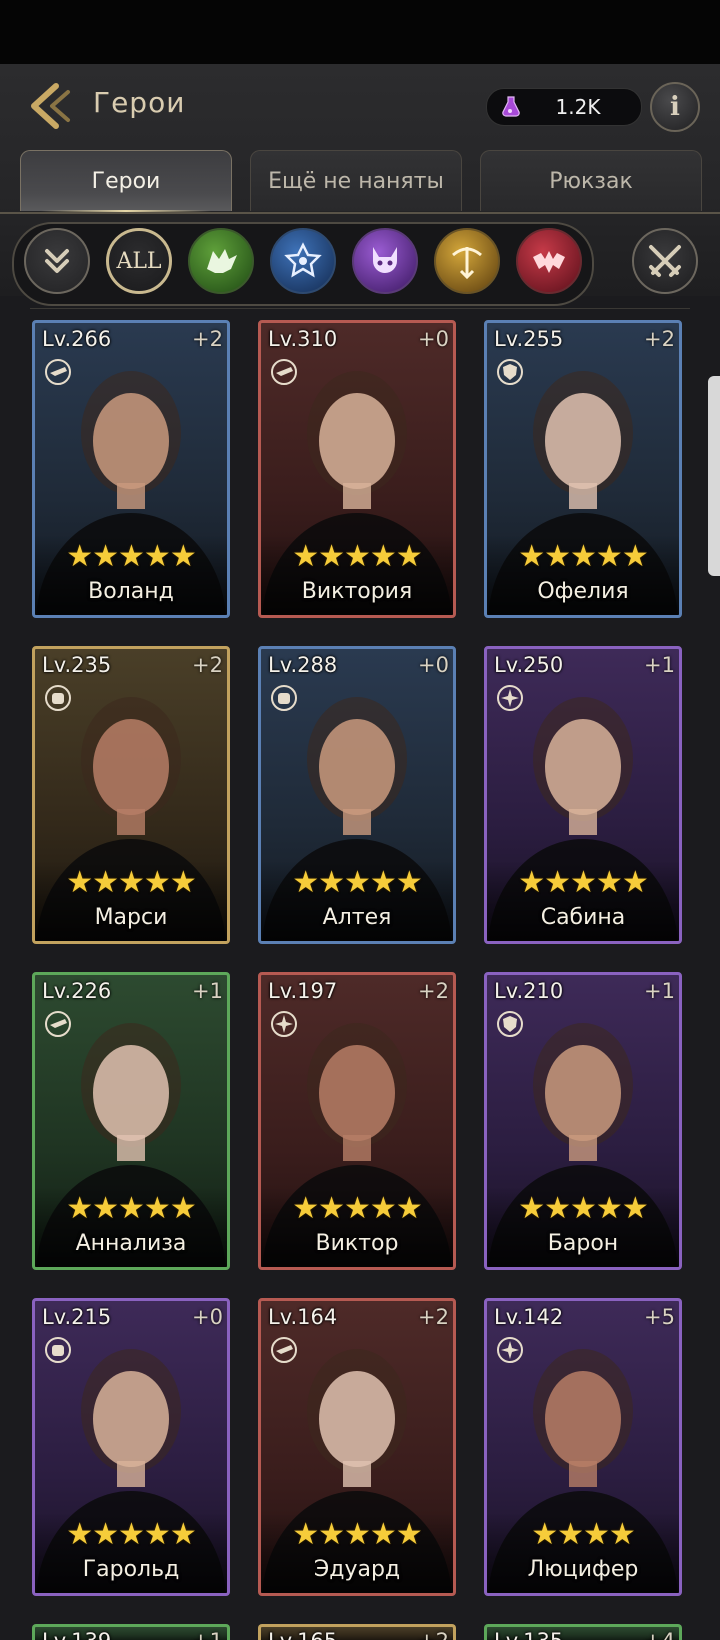 The image size is (720, 1640). Describe the element at coordinates (303, 339) in the screenshot. I see `hero-level: Lv.310` at that location.